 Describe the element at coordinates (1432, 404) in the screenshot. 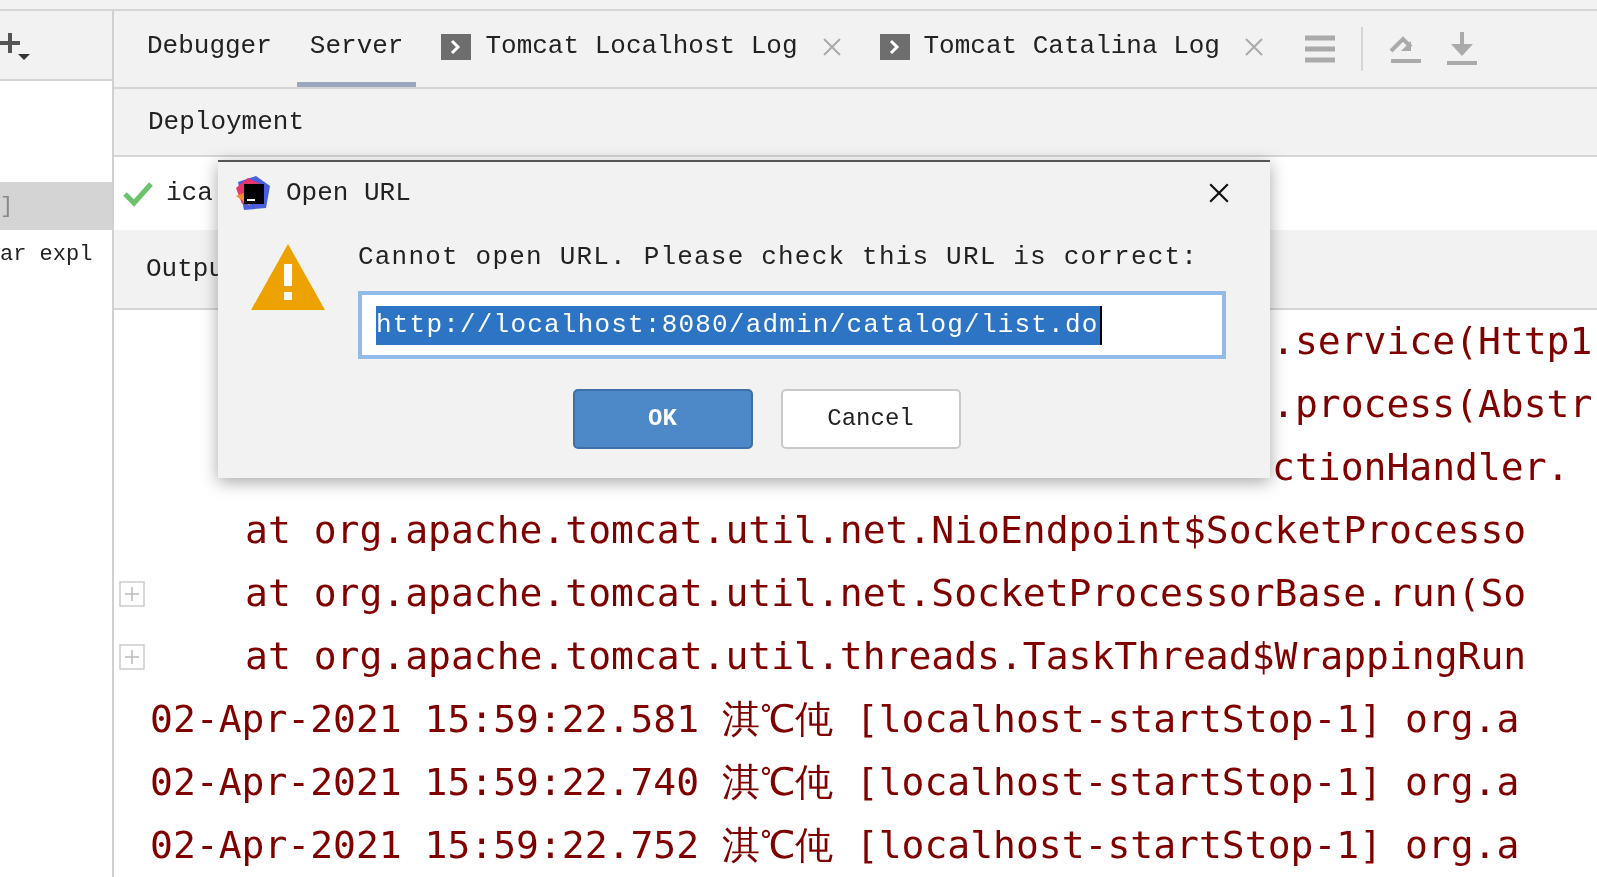

I see `log-line: .process(Abstr` at that location.